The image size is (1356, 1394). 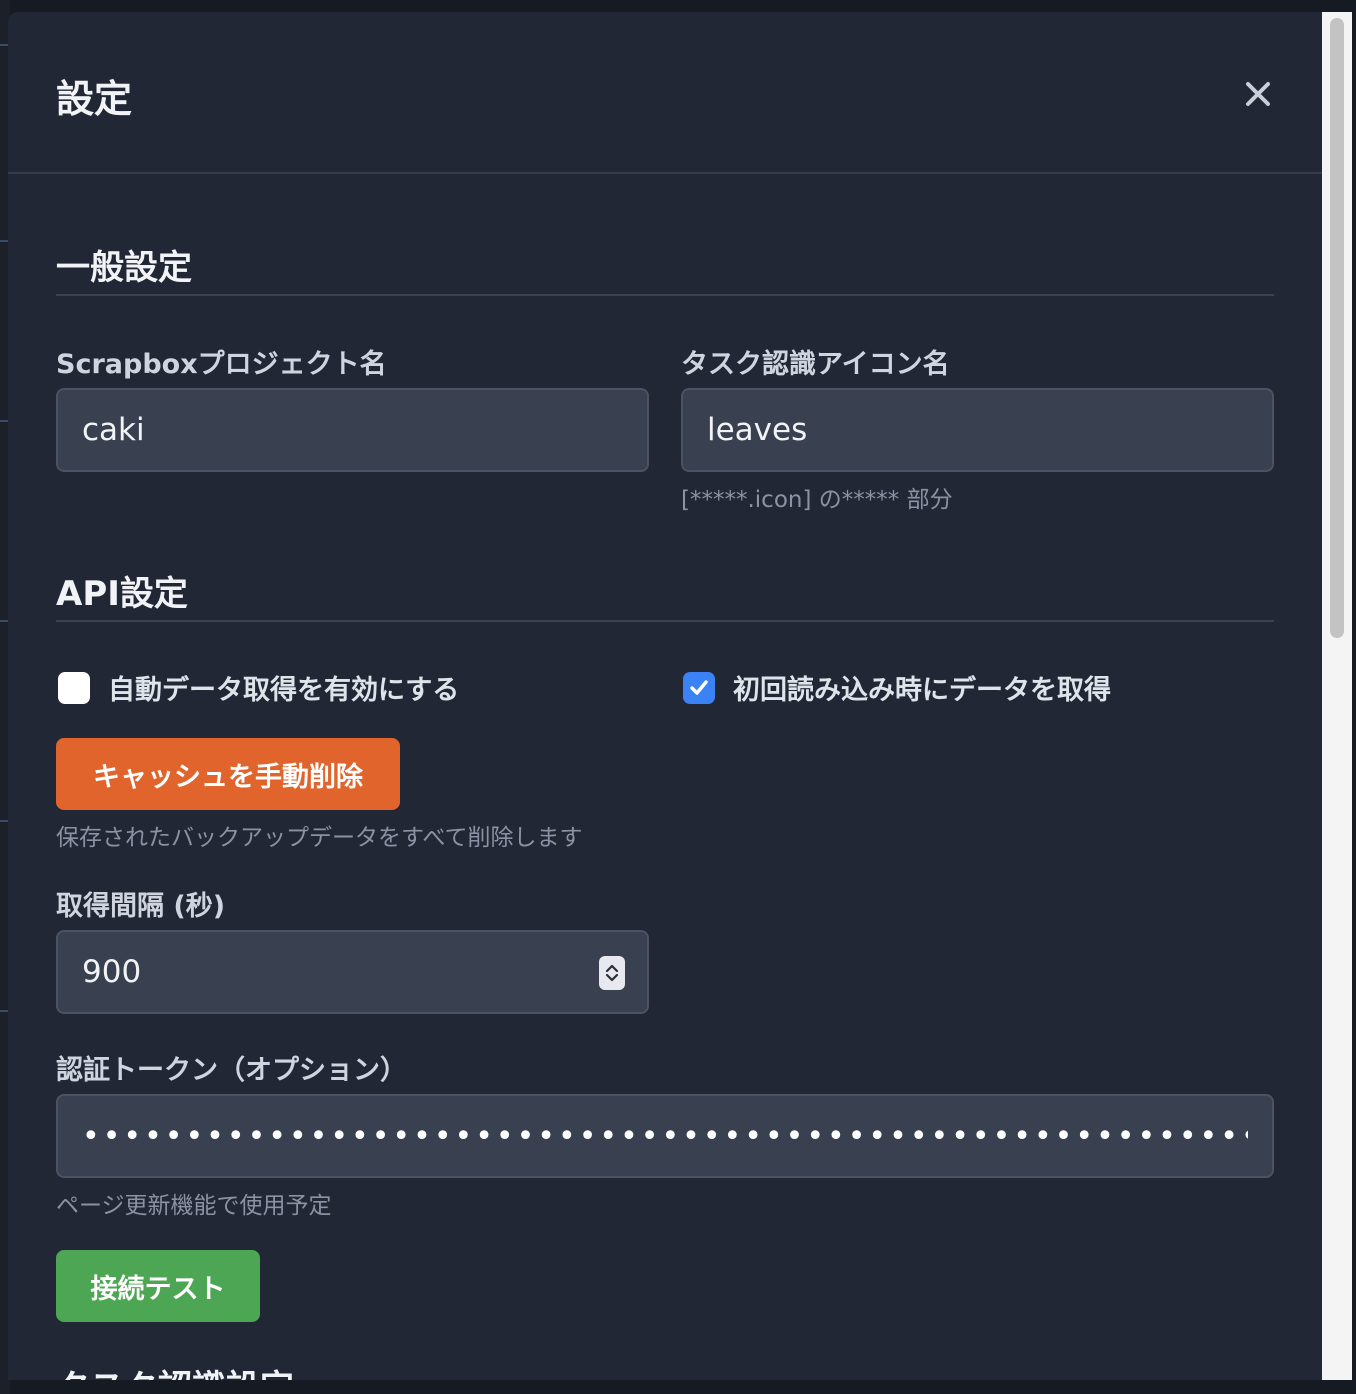 I want to click on connection-test-button: 接続テスト, so click(x=158, y=1286).